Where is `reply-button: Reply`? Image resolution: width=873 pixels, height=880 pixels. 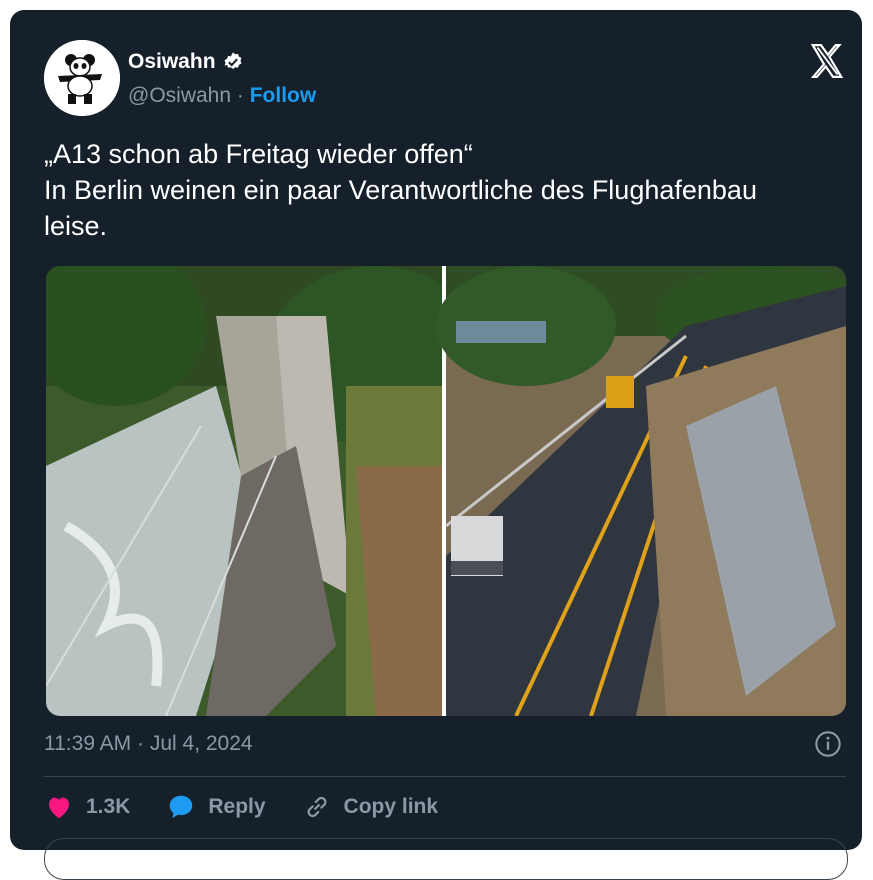 reply-button: Reply is located at coordinates (216, 807).